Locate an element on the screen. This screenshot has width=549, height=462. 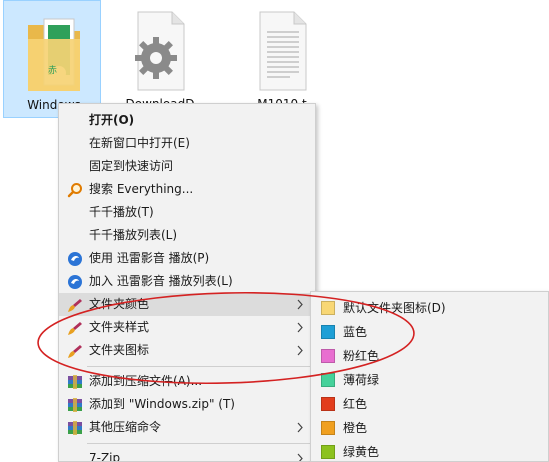
file-item-m1010: M1010.t is located at coordinates (281, 59).